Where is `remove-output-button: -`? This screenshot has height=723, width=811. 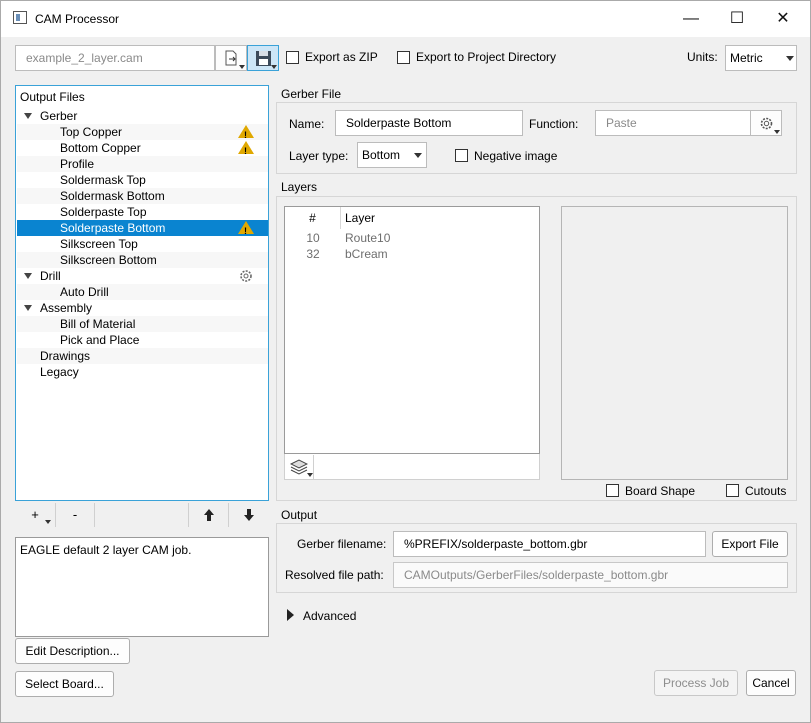
remove-output-button: - is located at coordinates (75, 515).